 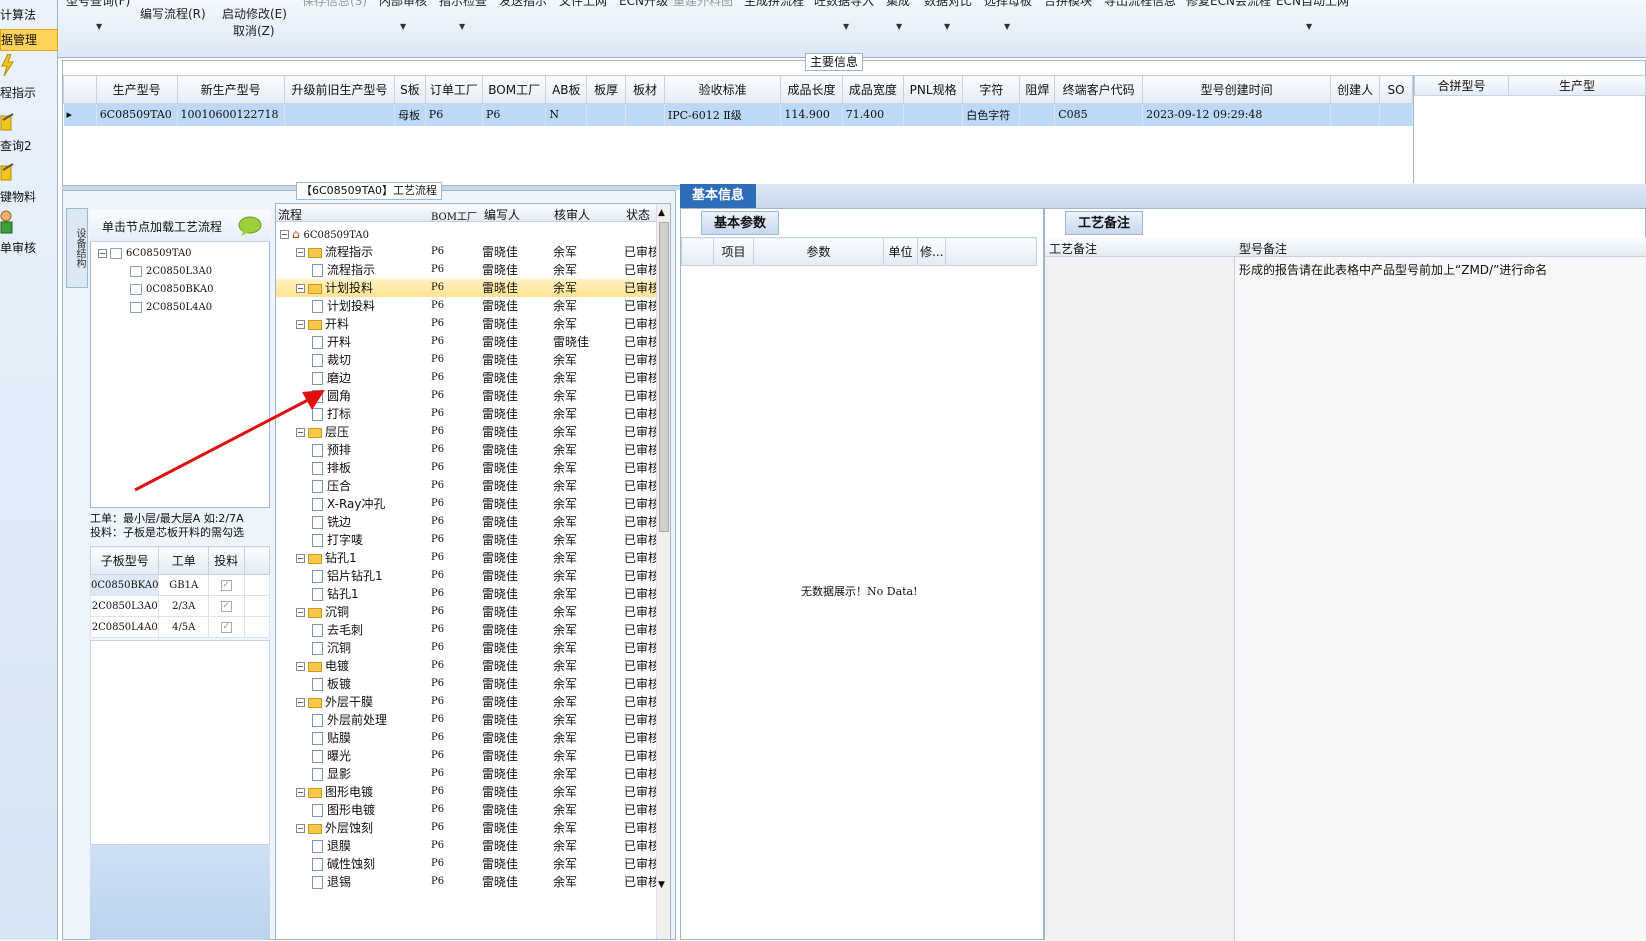 I want to click on flow-row: − 外层蚀刻 P6 雷晓佳 余军 已审核, so click(x=466, y=828).